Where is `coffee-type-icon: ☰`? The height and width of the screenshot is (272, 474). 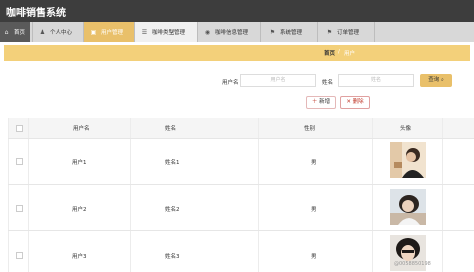
coffee-type-icon: ☰ is located at coordinates (144, 32).